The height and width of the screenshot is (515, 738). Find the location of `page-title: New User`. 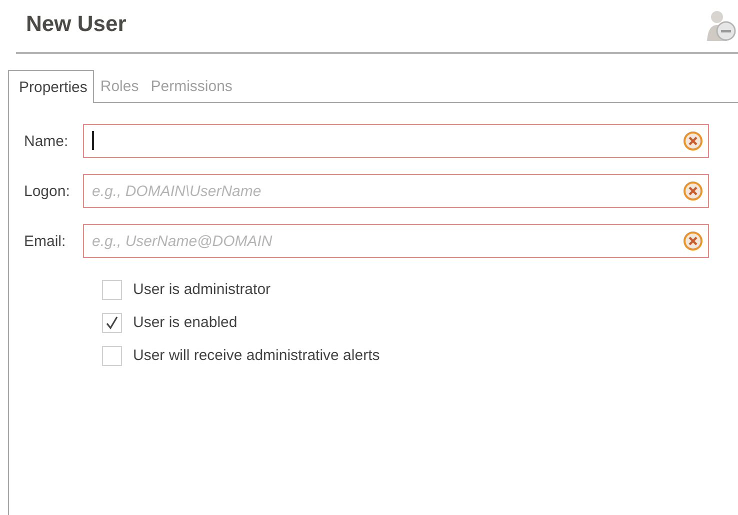

page-title: New User is located at coordinates (76, 24).